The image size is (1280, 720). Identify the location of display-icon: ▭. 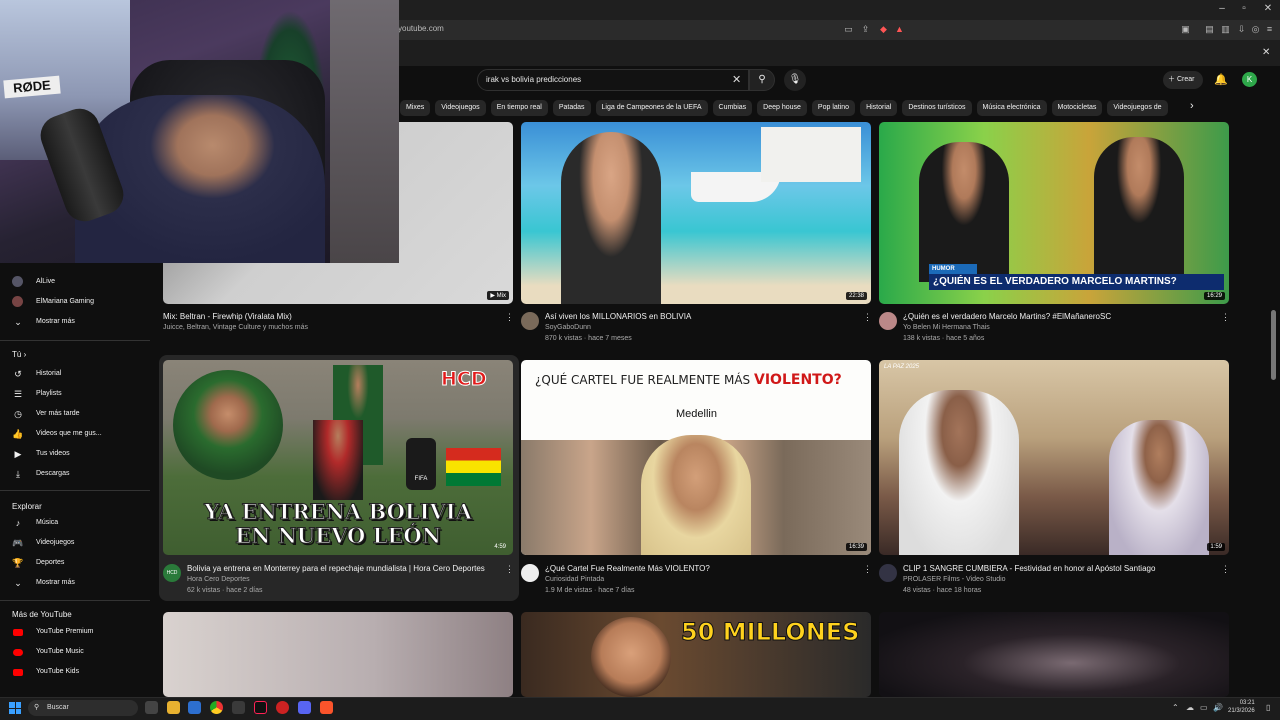
(1204, 707).